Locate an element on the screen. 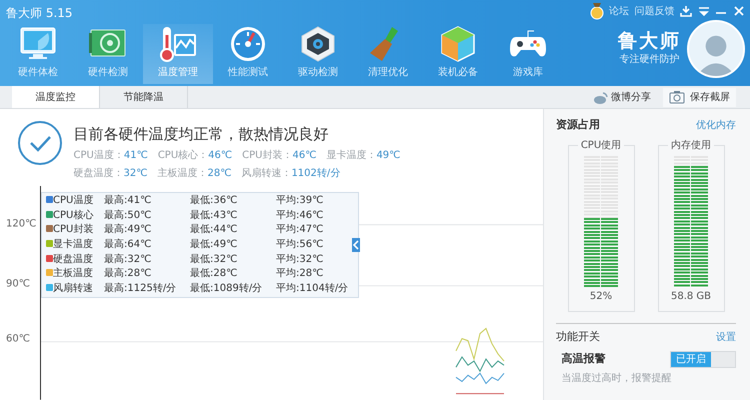 The width and height of the screenshot is (750, 400). axis-label: 60℃ is located at coordinates (18, 339).